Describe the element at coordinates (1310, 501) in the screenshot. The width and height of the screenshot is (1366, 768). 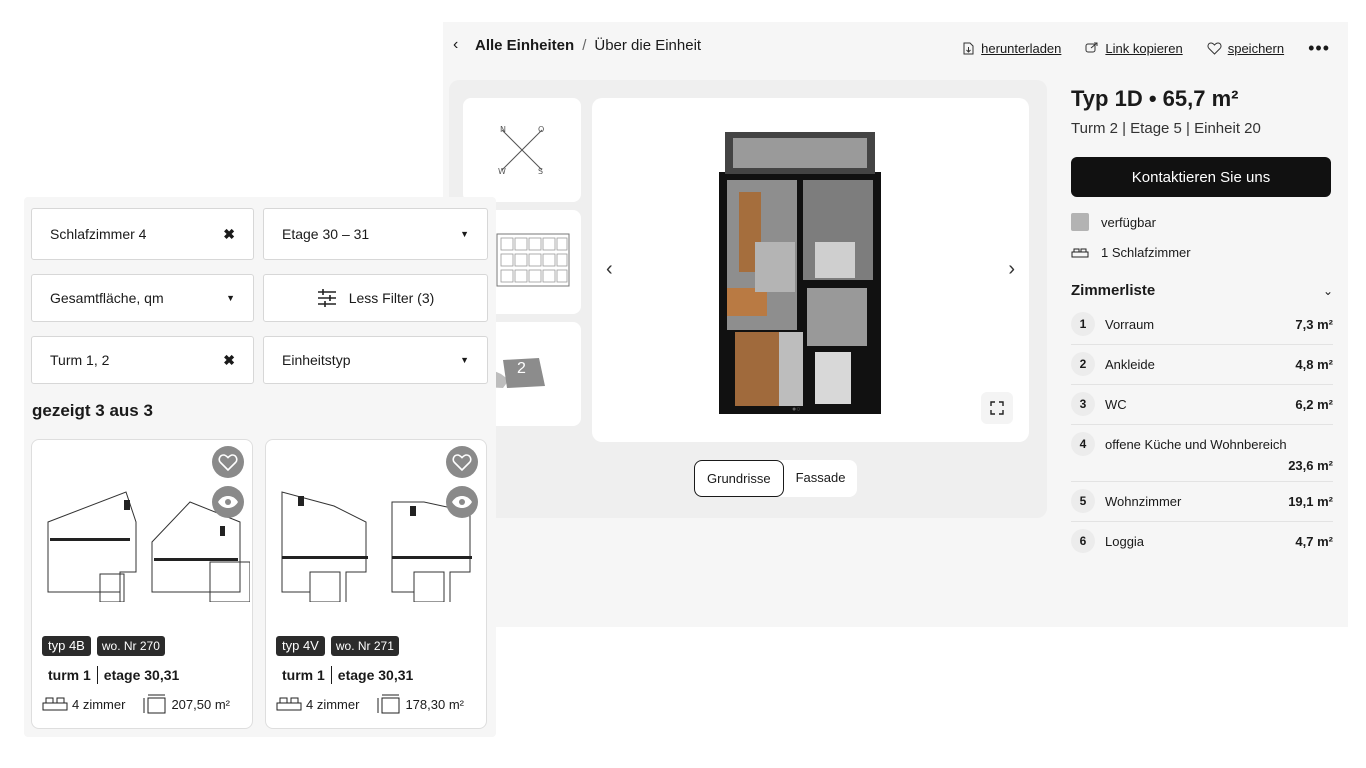
I see `room-area: 19,1 m²` at that location.